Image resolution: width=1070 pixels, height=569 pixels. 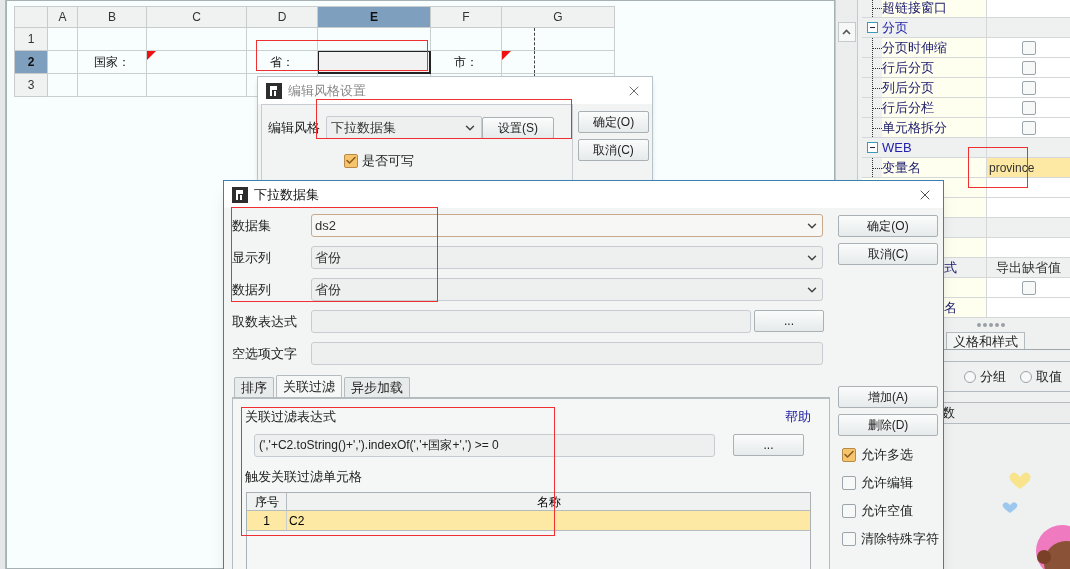 I want to click on group-label: WEB, so click(x=934, y=147).